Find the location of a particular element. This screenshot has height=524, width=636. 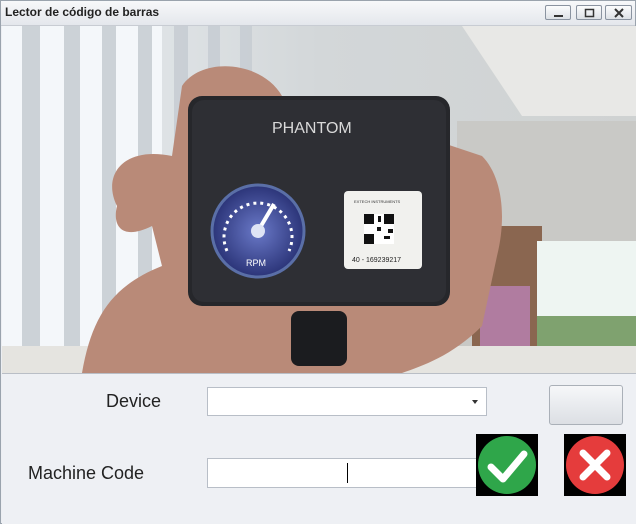

machine-code-input is located at coordinates (347, 473).